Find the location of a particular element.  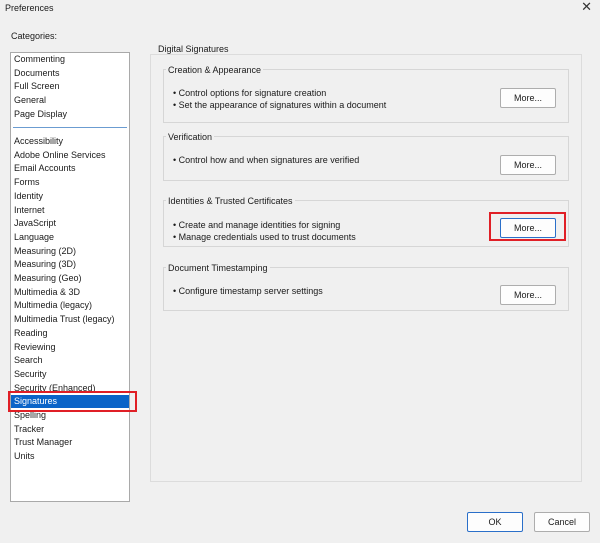

category-item: Commenting is located at coordinates (71, 59).